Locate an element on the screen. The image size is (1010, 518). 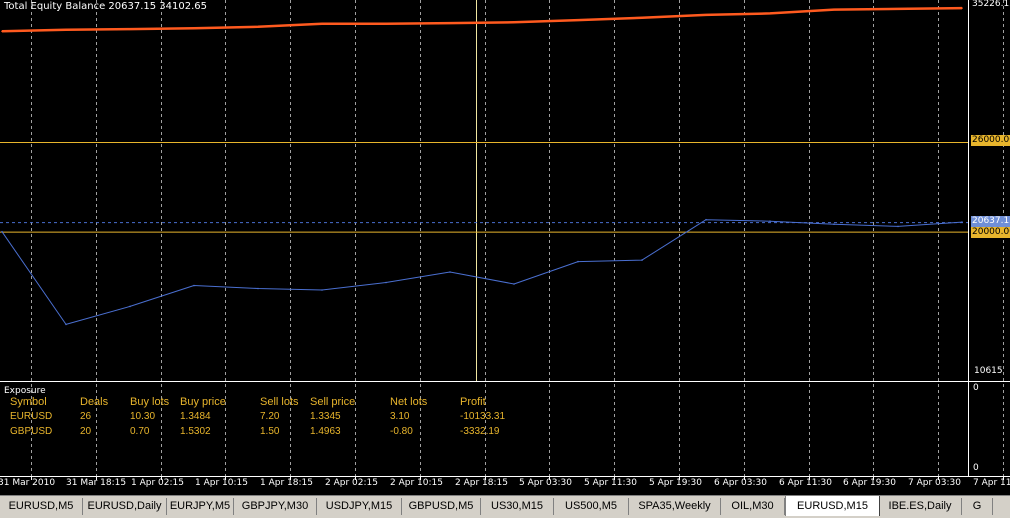
header-deals: Deals is located at coordinates (94, 402).